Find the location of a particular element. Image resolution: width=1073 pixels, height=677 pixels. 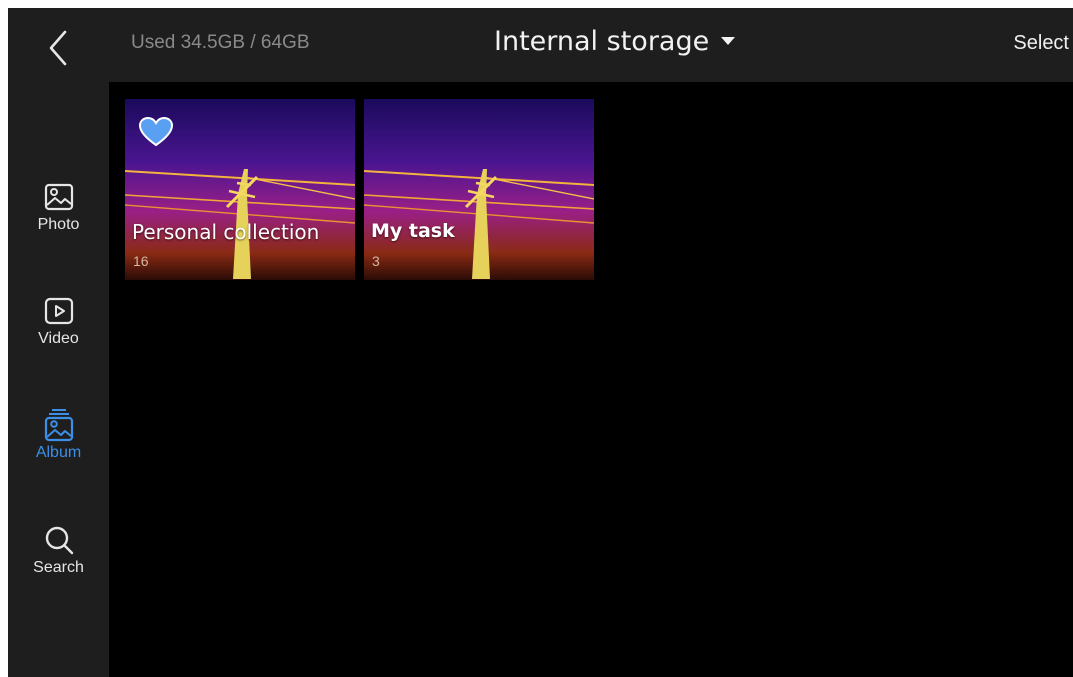

album-icon is located at coordinates (59, 425).